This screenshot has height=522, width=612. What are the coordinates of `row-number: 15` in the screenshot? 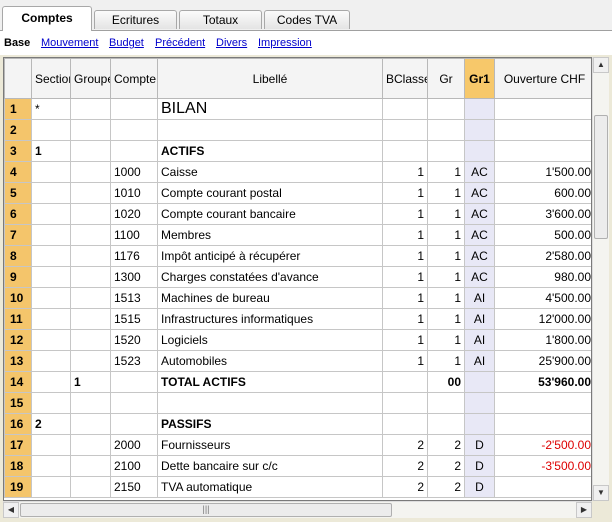 It's located at (18, 403).